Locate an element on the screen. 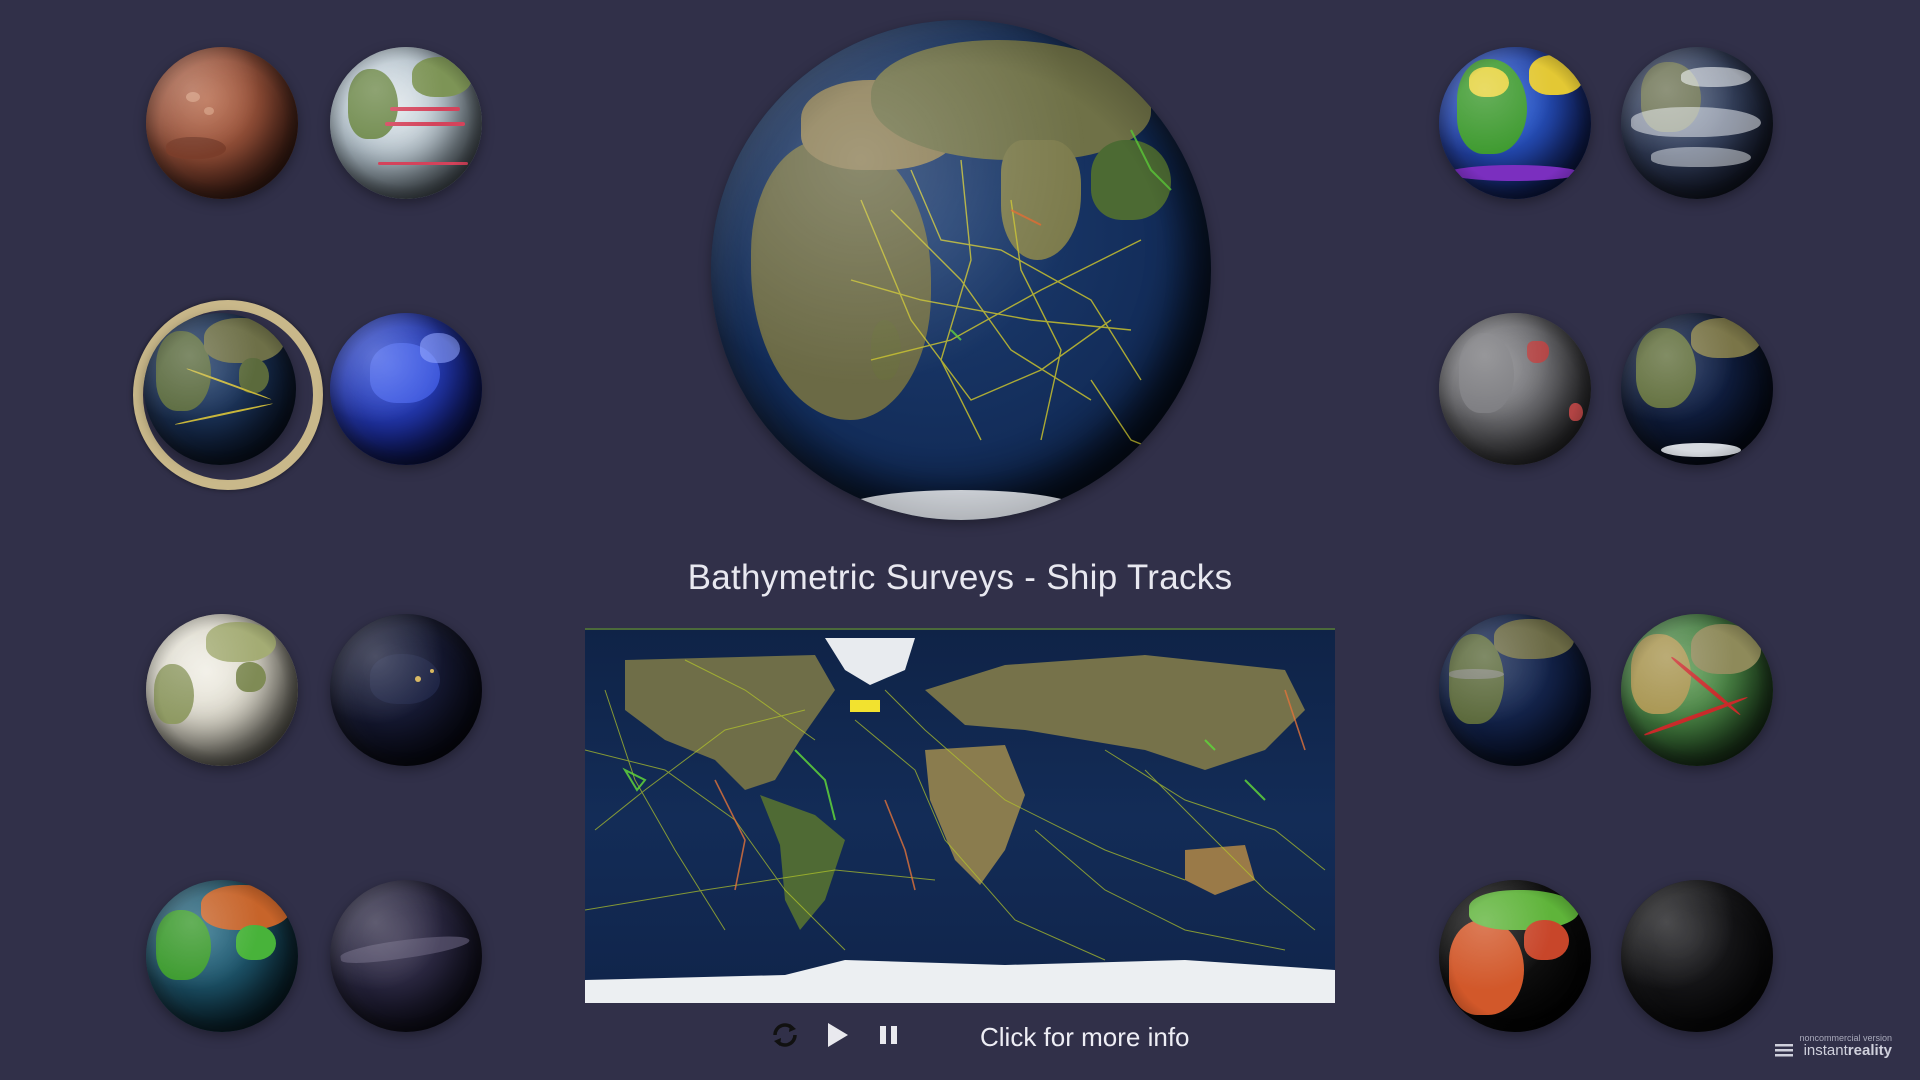  globe-thumbnail-gray-highlight is located at coordinates (1515, 389).